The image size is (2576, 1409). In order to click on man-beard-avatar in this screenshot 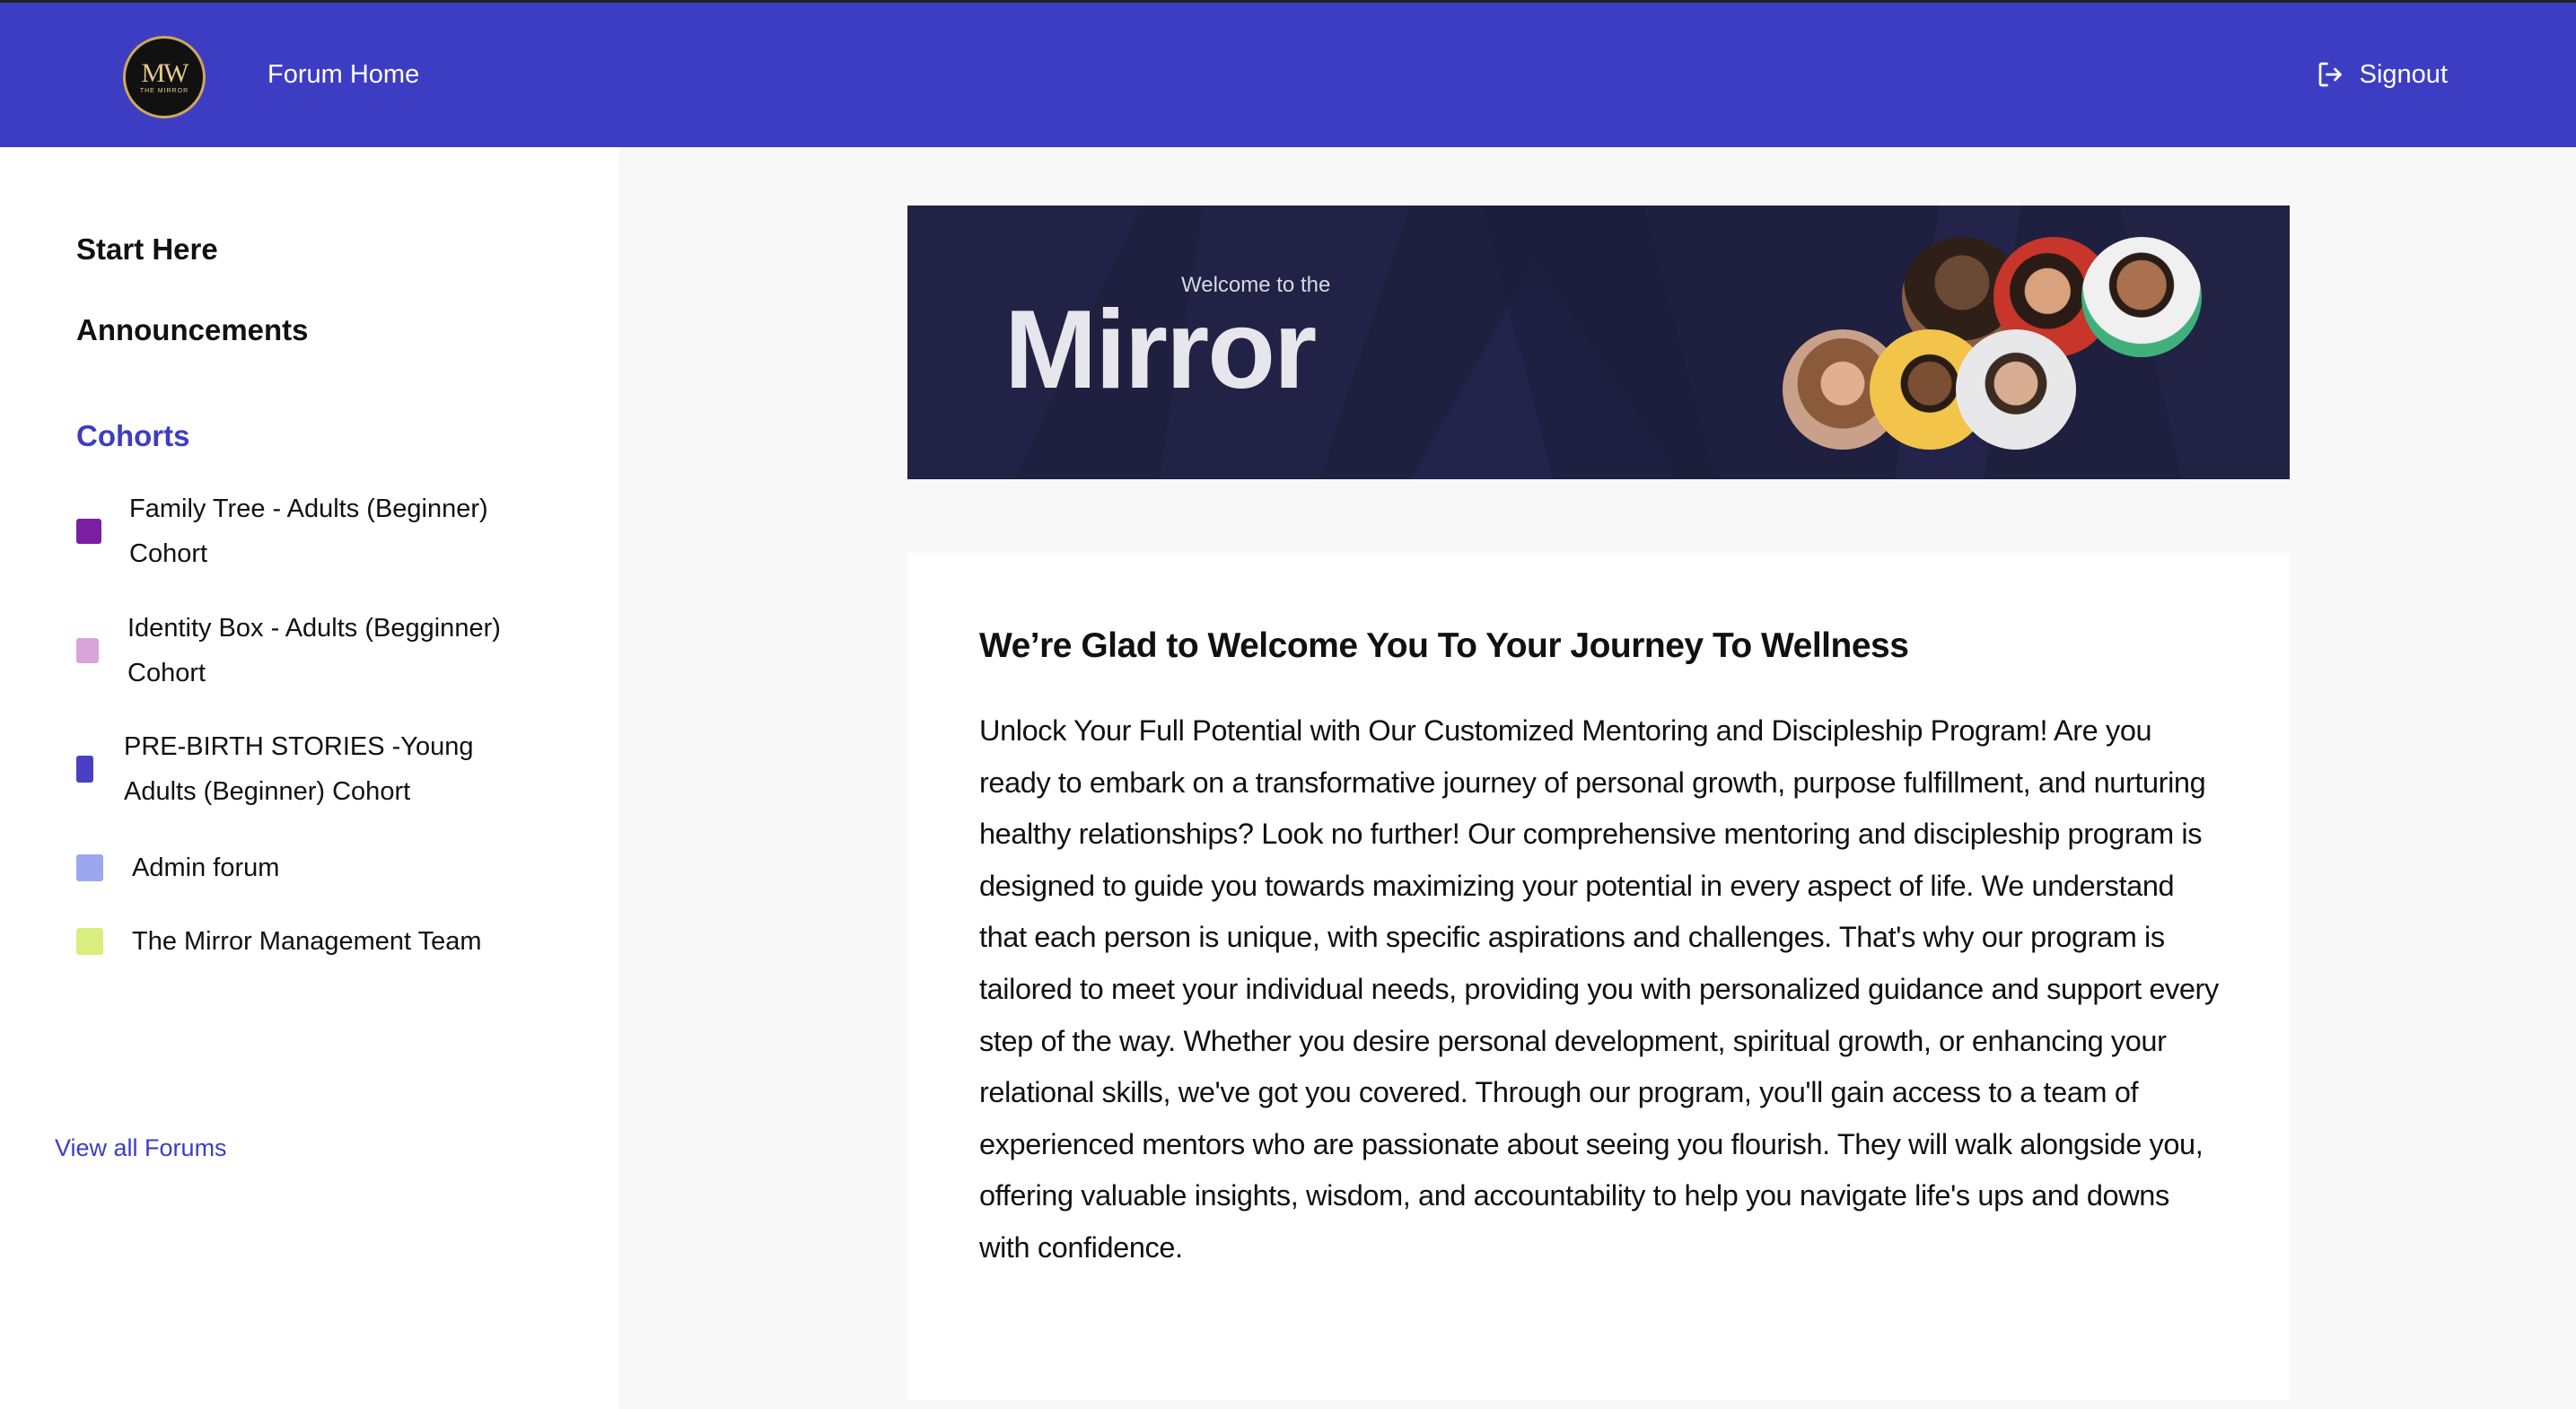, I will do `click(2016, 389)`.